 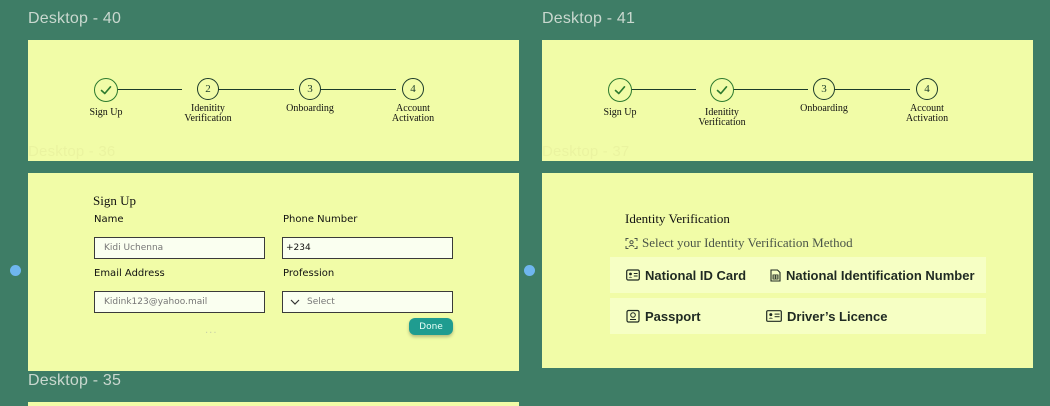 I want to click on option-national-id-card: National ID Card, so click(x=685, y=275).